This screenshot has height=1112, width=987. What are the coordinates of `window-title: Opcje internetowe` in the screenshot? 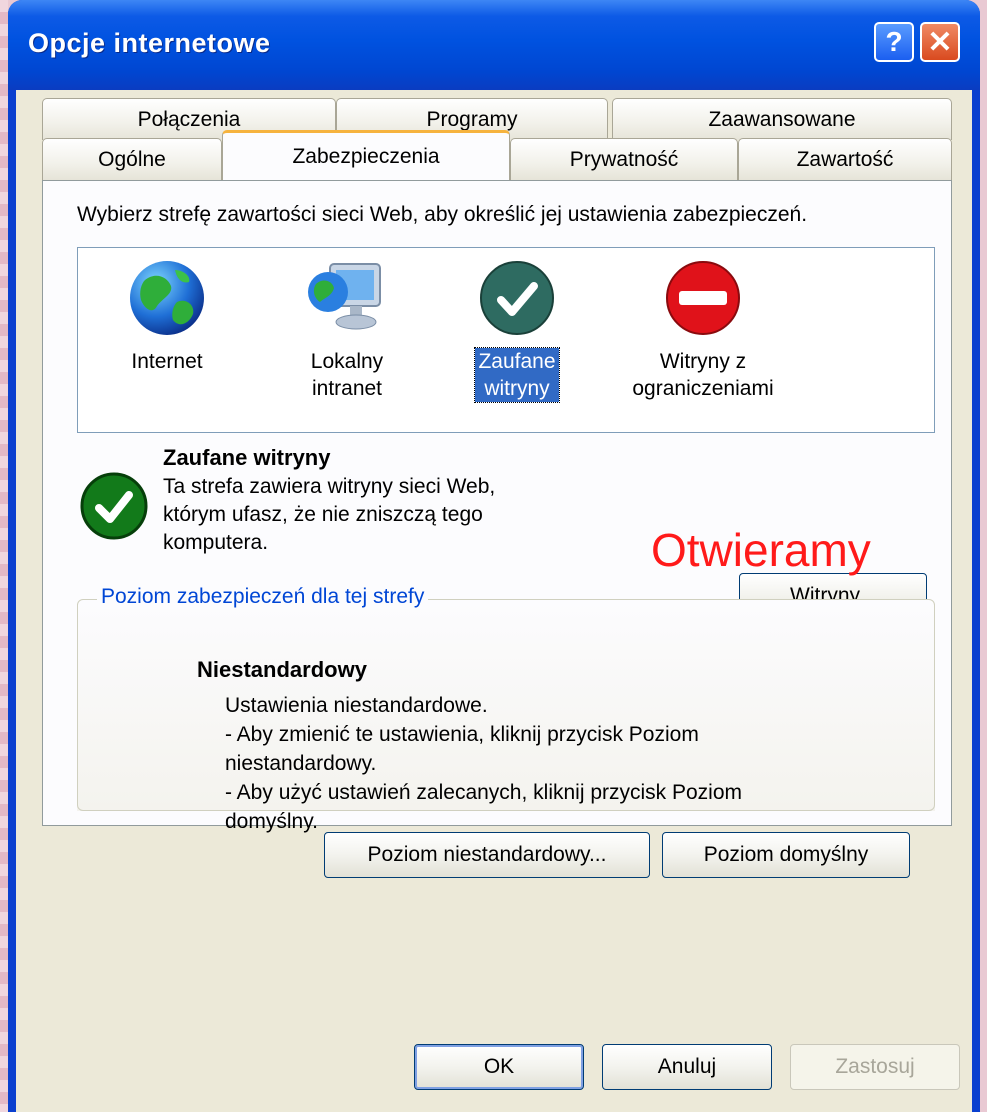 It's located at (149, 43).